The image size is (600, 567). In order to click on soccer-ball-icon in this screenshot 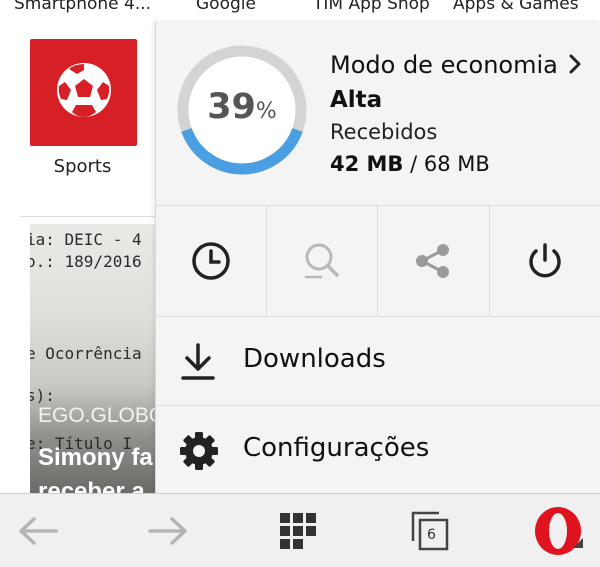, I will do `click(84, 90)`.